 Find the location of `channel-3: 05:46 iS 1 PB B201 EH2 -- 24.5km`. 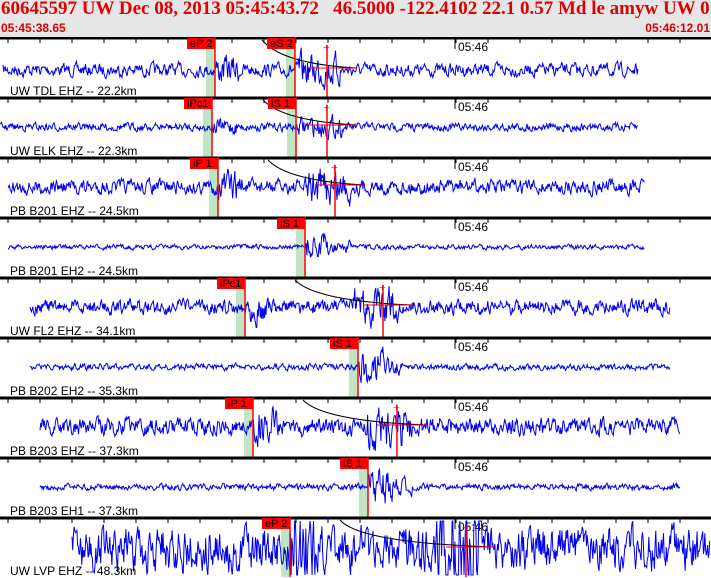

channel-3: 05:46 iS 1 PB B201 EH2 -- 24.5km is located at coordinates (355, 247).